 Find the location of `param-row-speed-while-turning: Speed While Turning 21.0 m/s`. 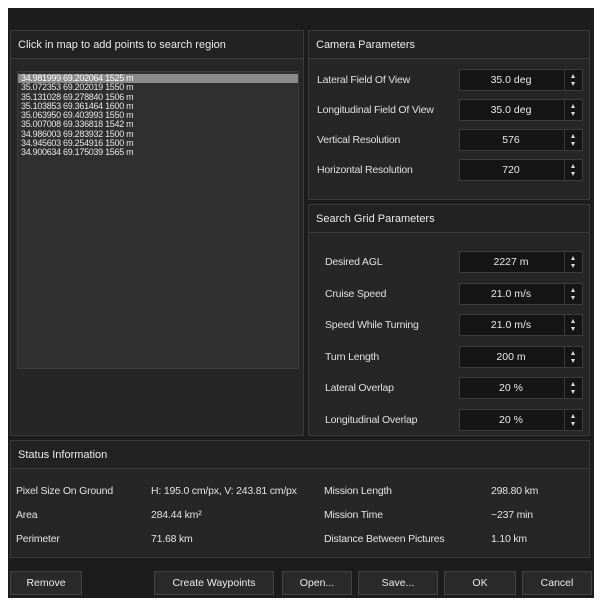

param-row-speed-while-turning: Speed While Turning 21.0 m/s is located at coordinates (449, 325).